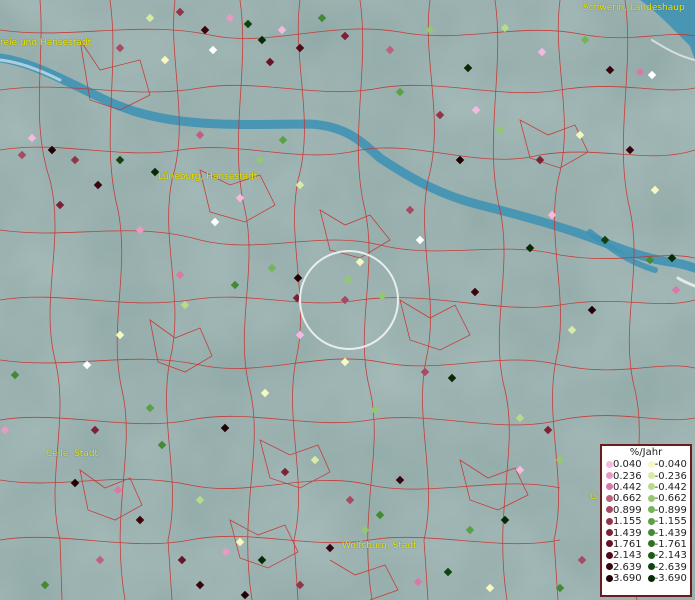 This screenshot has width=695, height=600. Describe the element at coordinates (670, 533) in the screenshot. I see `legend-value-negative: -1.439` at that location.